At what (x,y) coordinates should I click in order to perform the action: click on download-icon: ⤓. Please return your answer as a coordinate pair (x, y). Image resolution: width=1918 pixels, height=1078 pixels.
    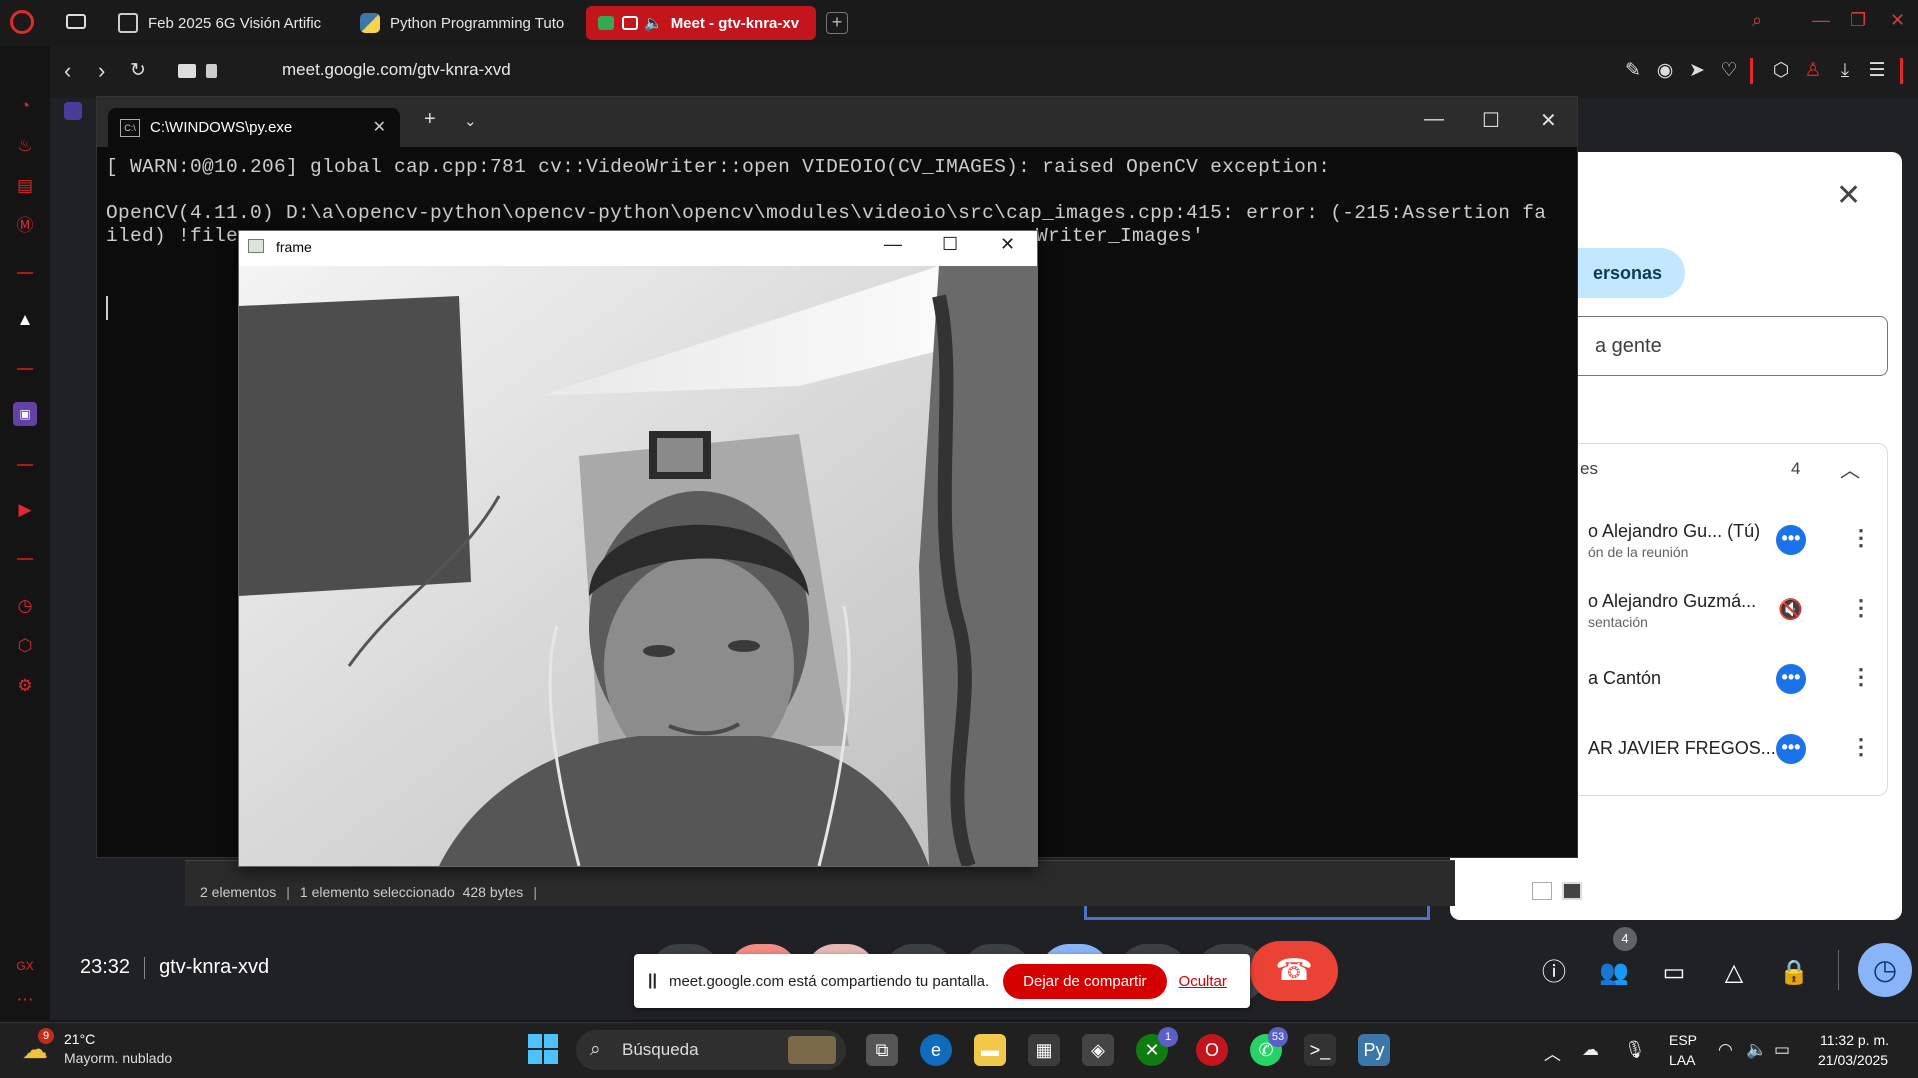
    Looking at the image, I should click on (1845, 71).